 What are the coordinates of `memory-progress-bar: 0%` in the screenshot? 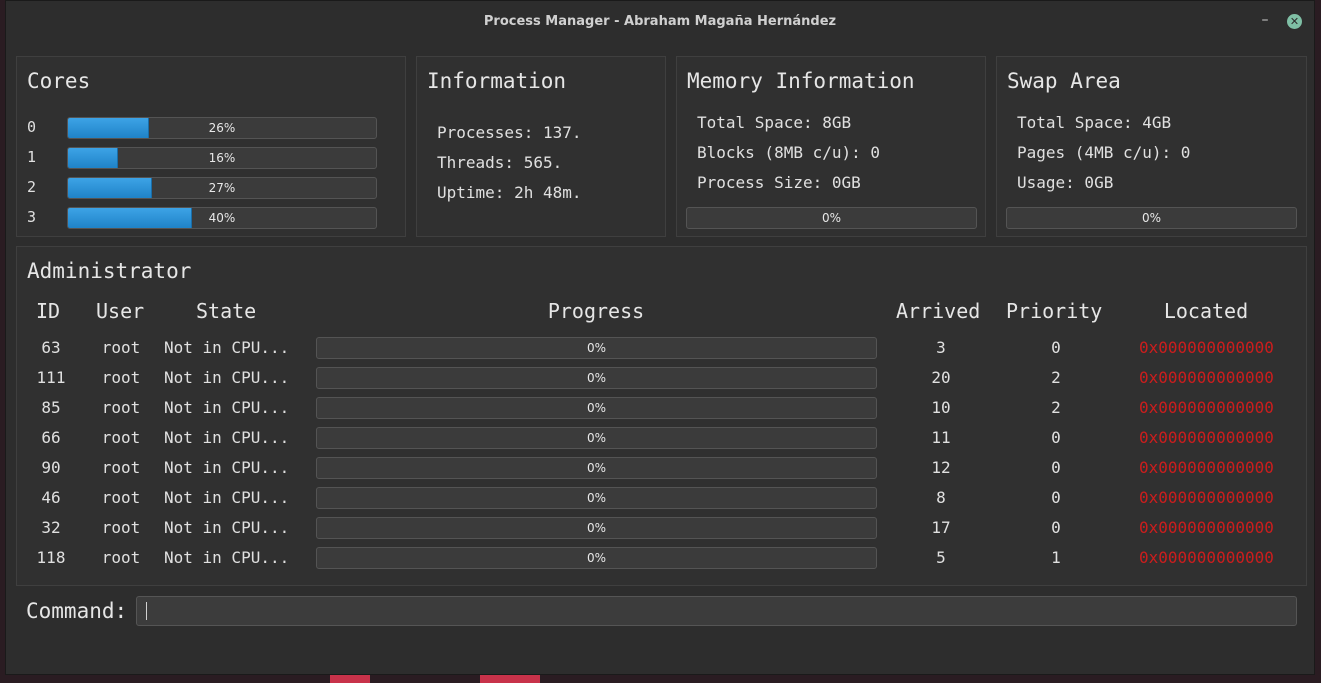 It's located at (831, 218).